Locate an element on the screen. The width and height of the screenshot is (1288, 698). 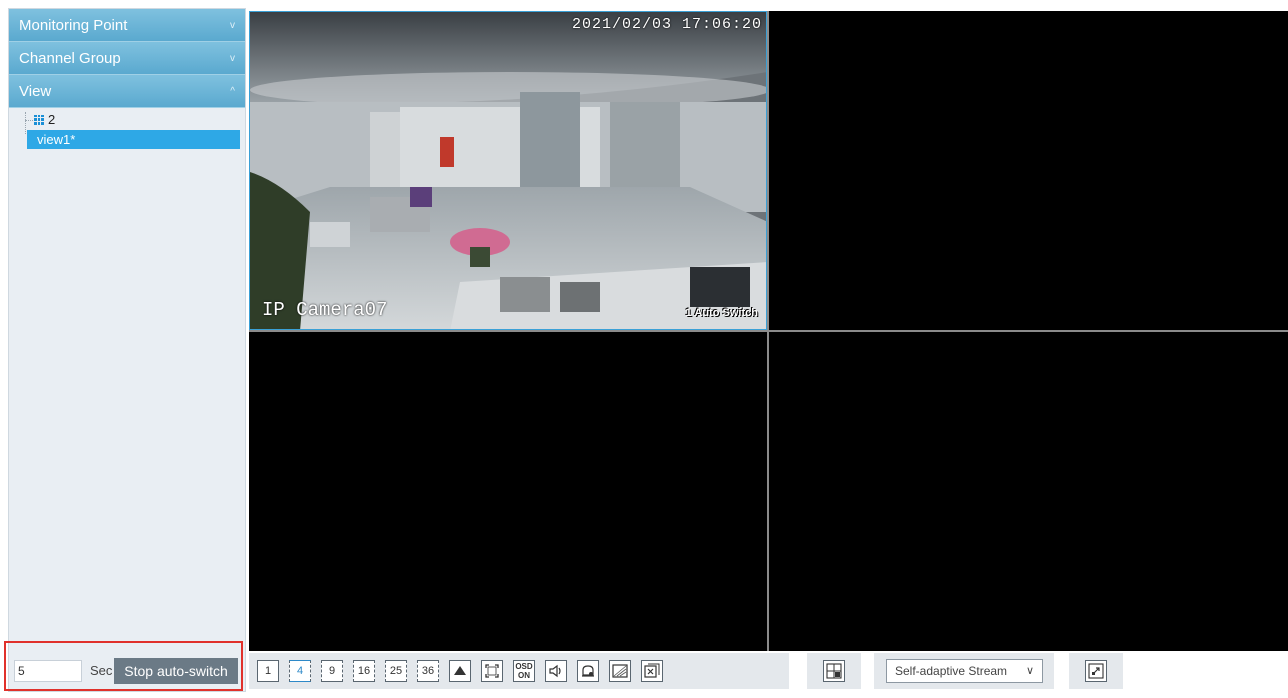
layout-1-button: 1 is located at coordinates (268, 671).